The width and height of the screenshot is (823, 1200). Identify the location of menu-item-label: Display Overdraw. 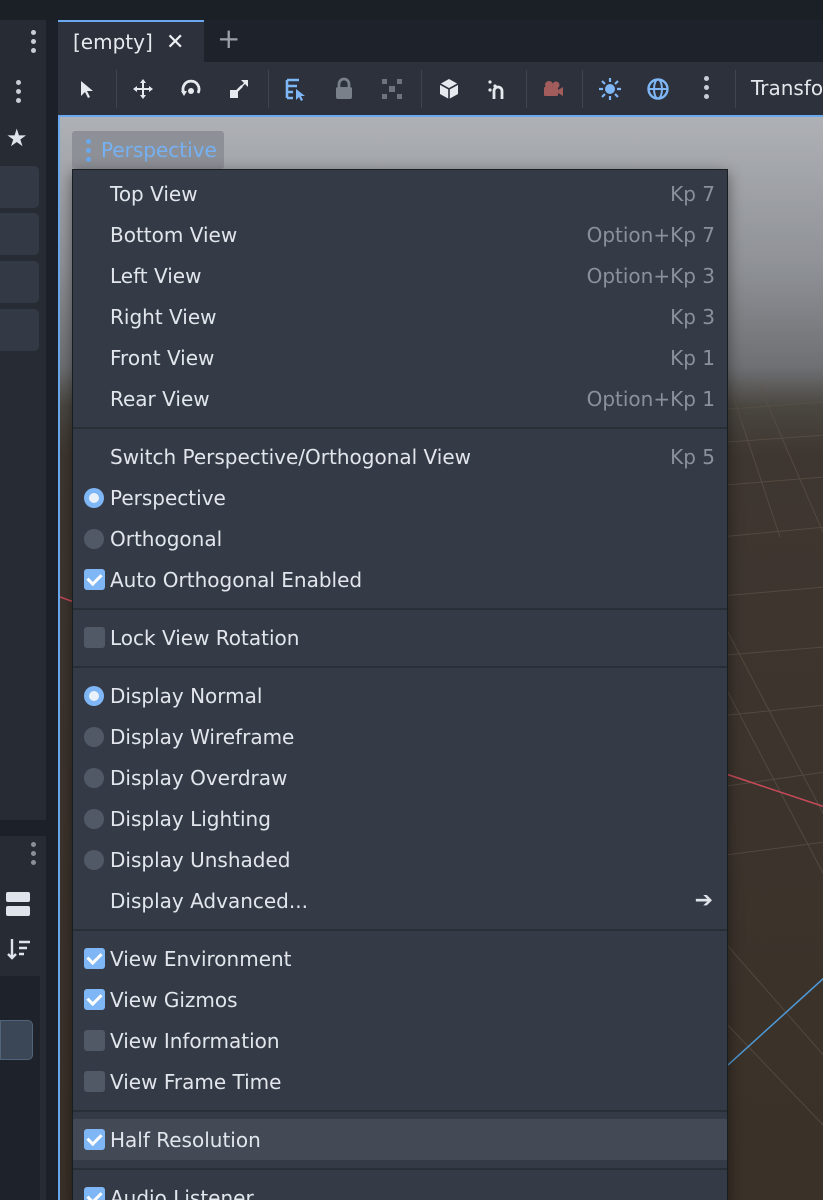
(199, 777).